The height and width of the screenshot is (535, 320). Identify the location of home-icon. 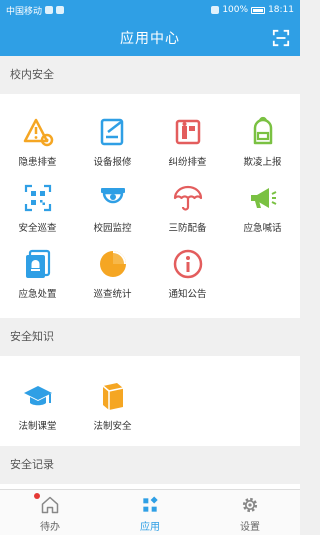
(50, 505).